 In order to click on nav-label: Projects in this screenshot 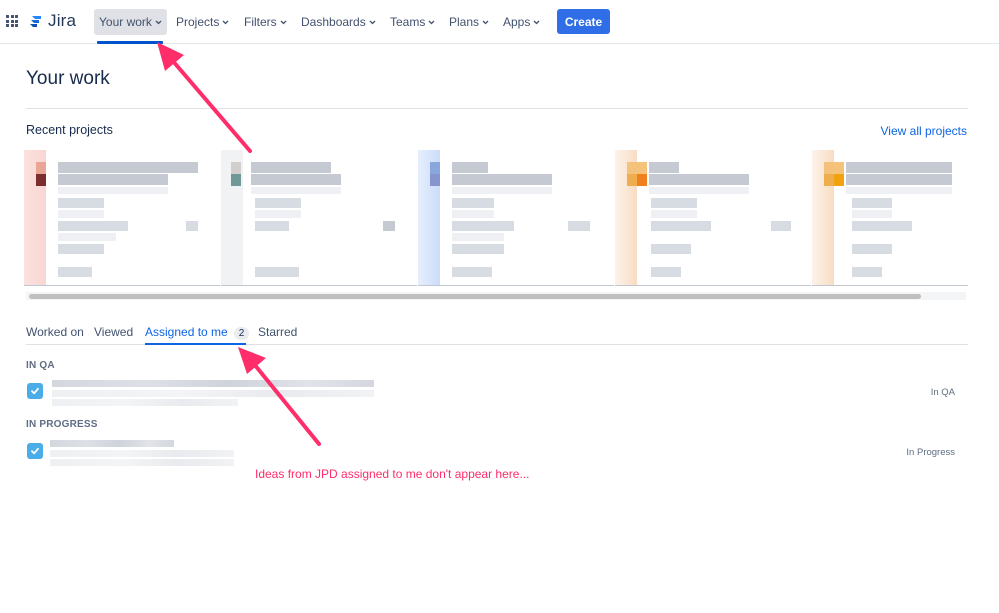, I will do `click(198, 22)`.